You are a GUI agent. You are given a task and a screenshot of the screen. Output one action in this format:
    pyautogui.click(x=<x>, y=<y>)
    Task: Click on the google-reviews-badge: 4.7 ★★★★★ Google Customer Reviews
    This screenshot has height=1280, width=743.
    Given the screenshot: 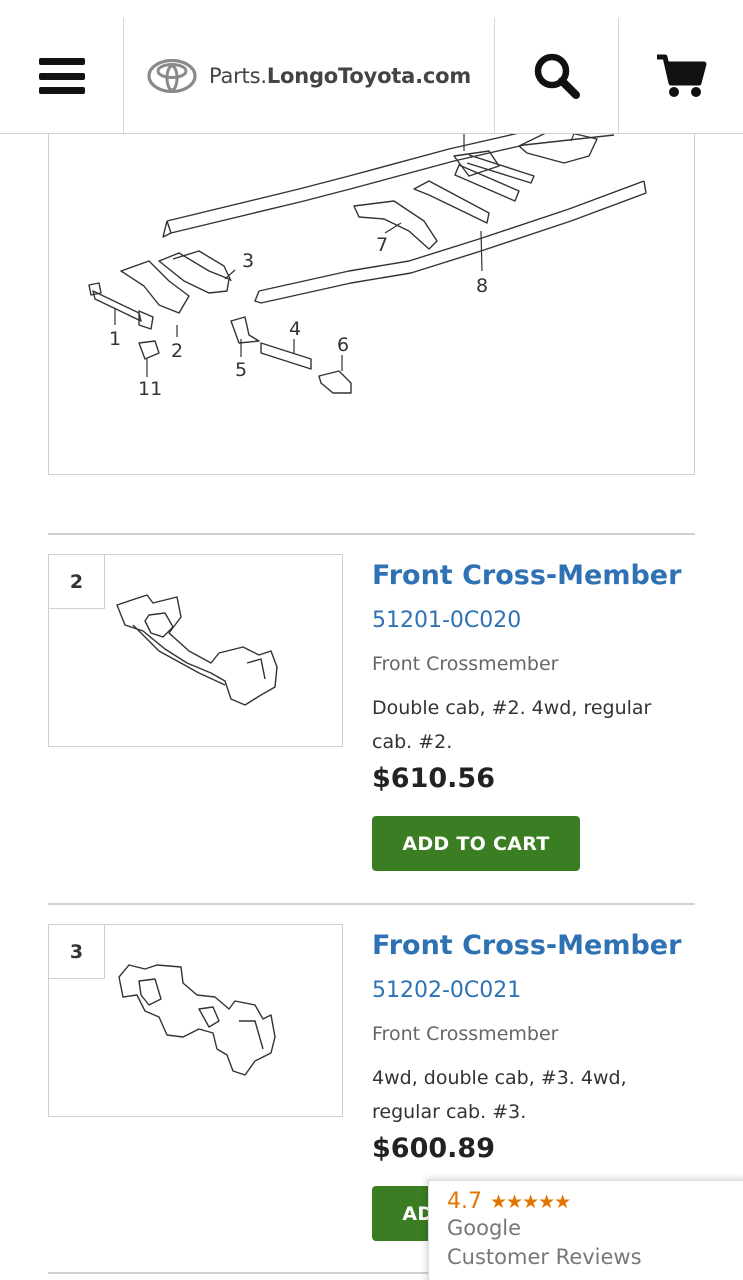 What is the action you would take?
    pyautogui.click(x=585, y=1230)
    